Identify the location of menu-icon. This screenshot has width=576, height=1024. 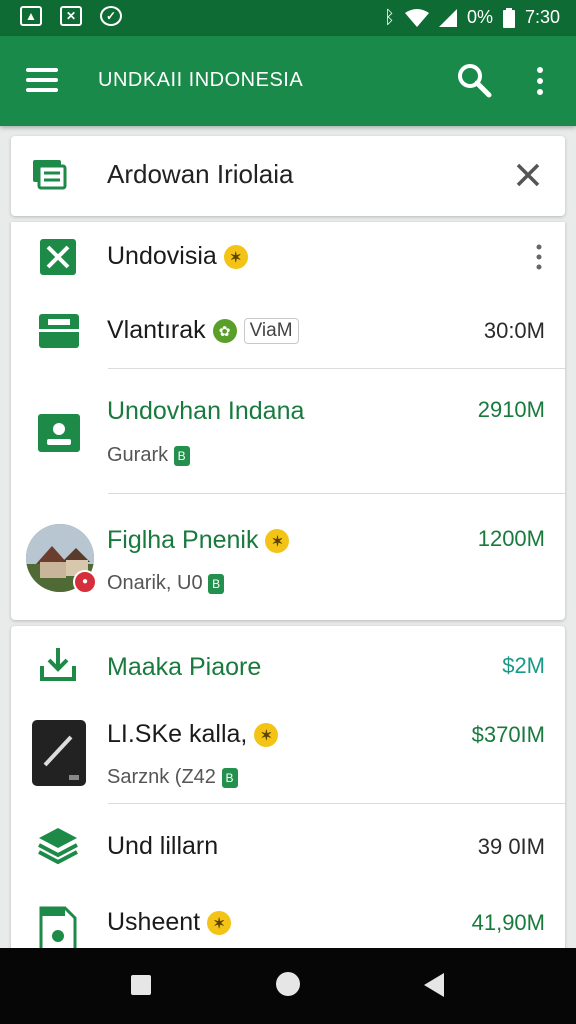
(42, 80).